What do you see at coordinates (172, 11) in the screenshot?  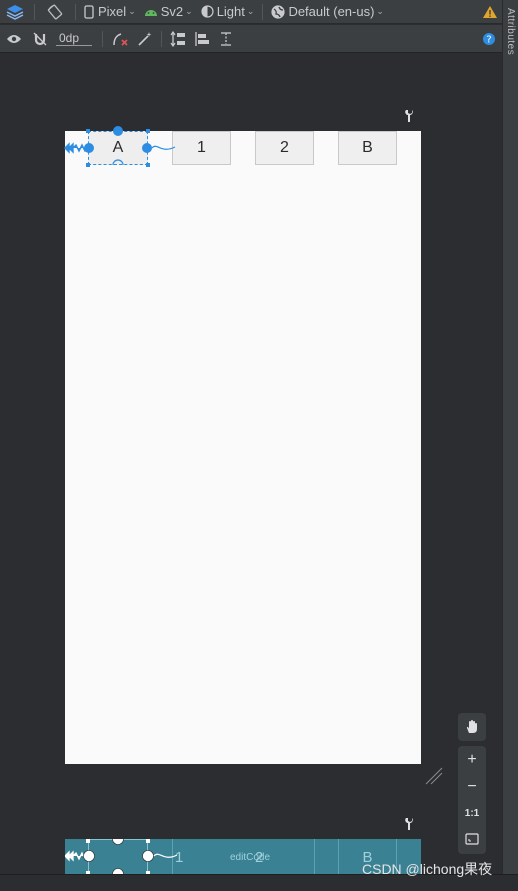 I see `api-label: Sv2` at bounding box center [172, 11].